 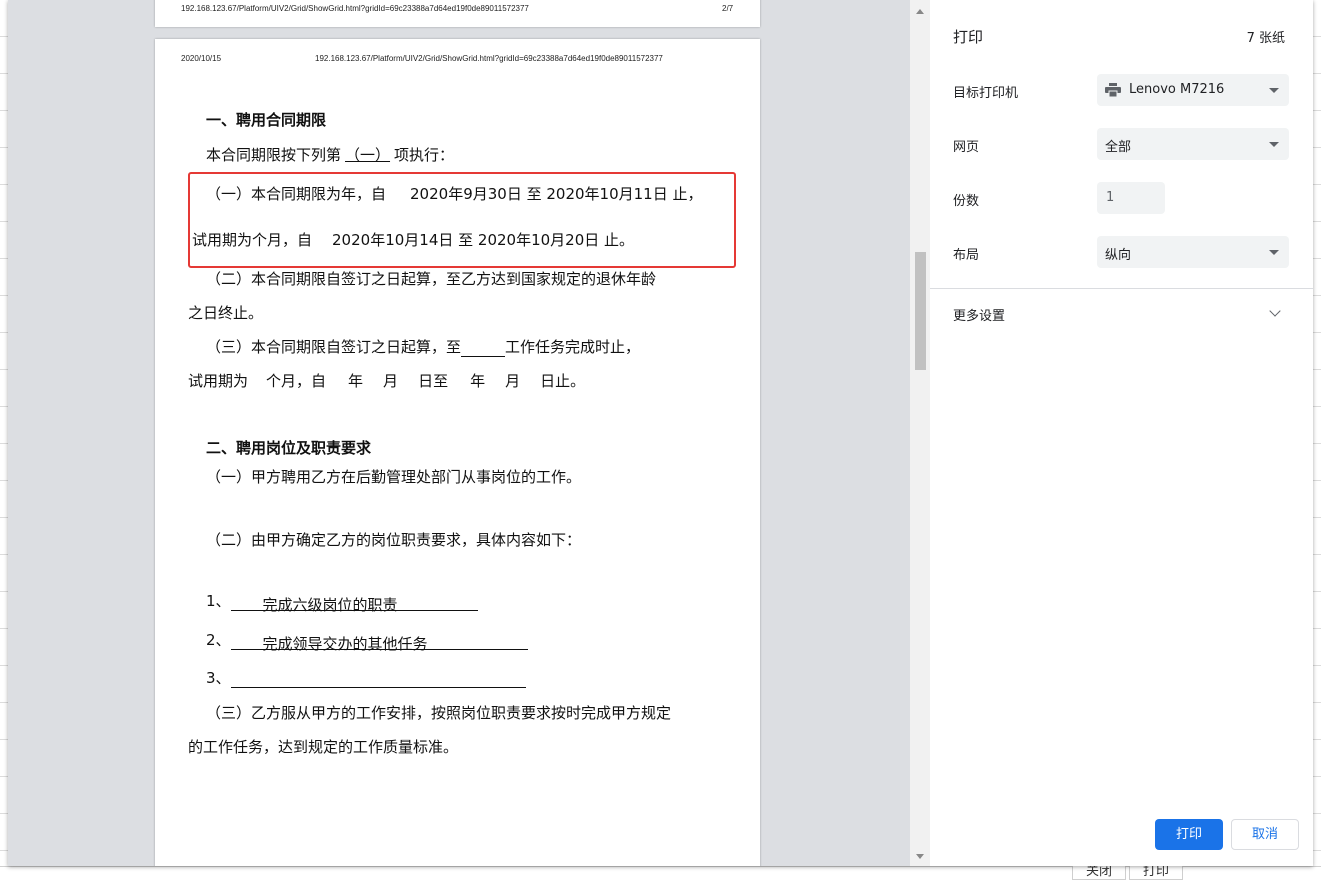 I want to click on duty-underline: 完成六级岗位的职责, so click(x=354, y=604).